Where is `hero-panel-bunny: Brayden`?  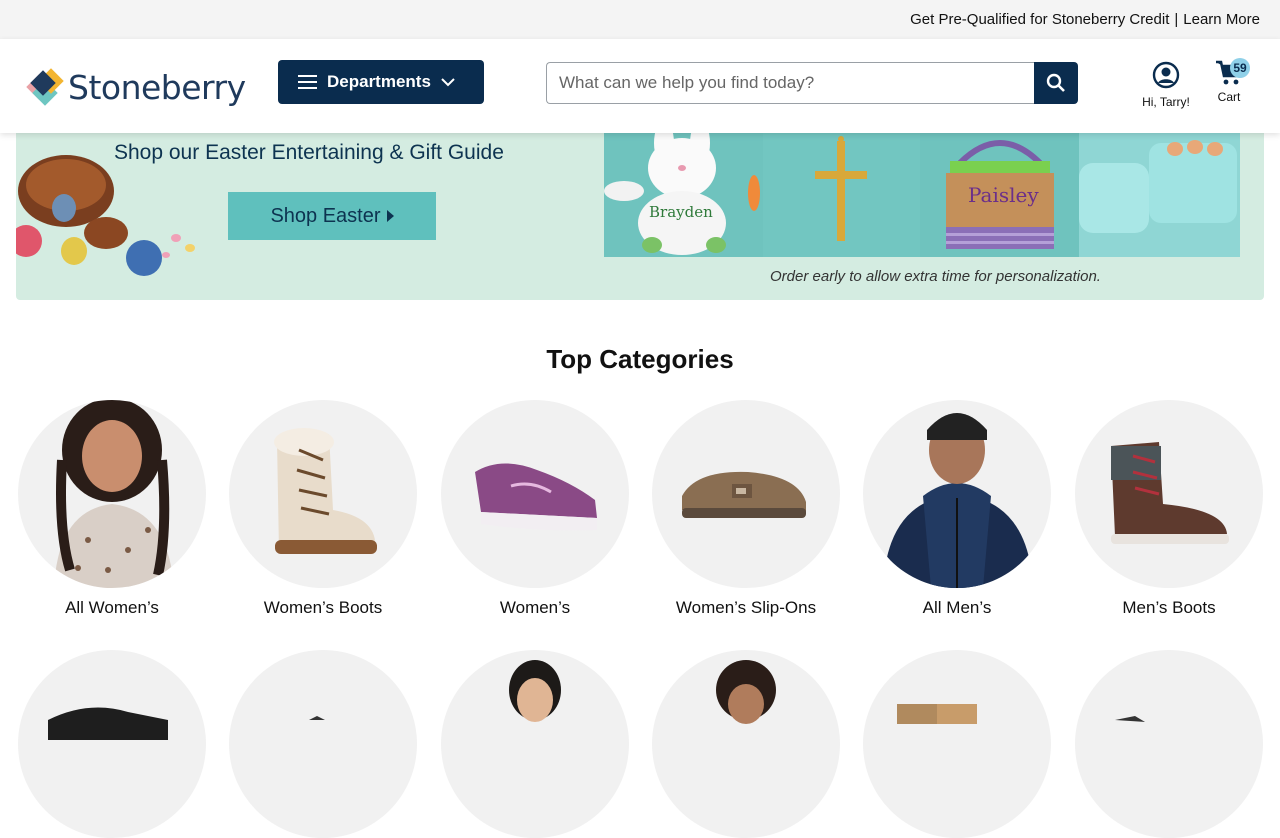
hero-panel-bunny: Brayden is located at coordinates (683, 195).